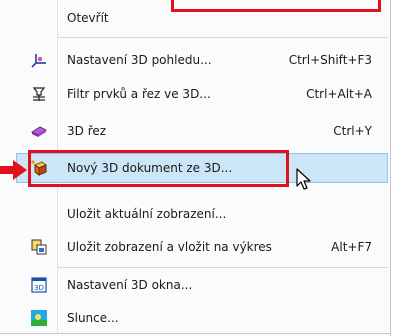 This screenshot has width=401, height=336. I want to click on callout-arrow-icon, so click(13, 170).